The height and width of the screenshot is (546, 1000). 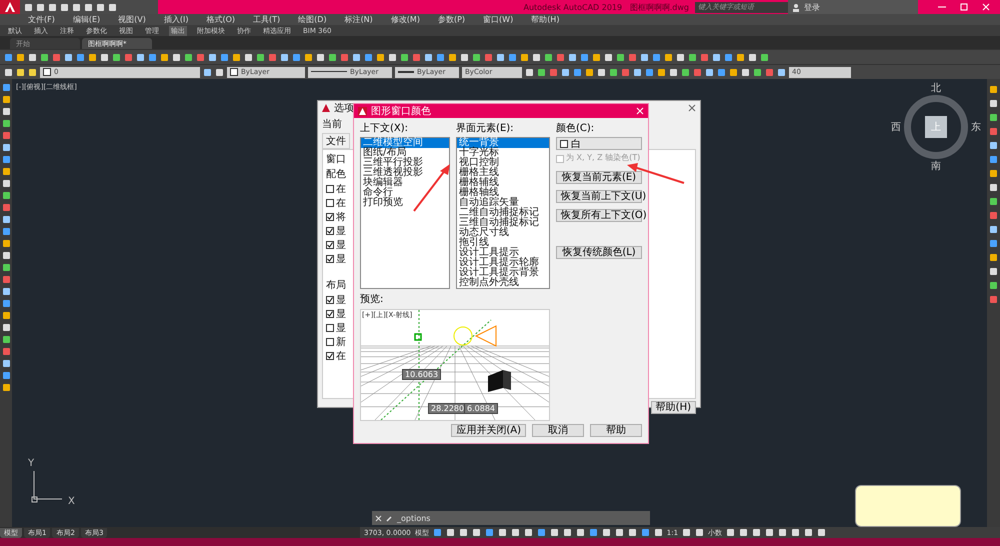 I want to click on menu-item: 编辑(E), so click(x=86, y=19).